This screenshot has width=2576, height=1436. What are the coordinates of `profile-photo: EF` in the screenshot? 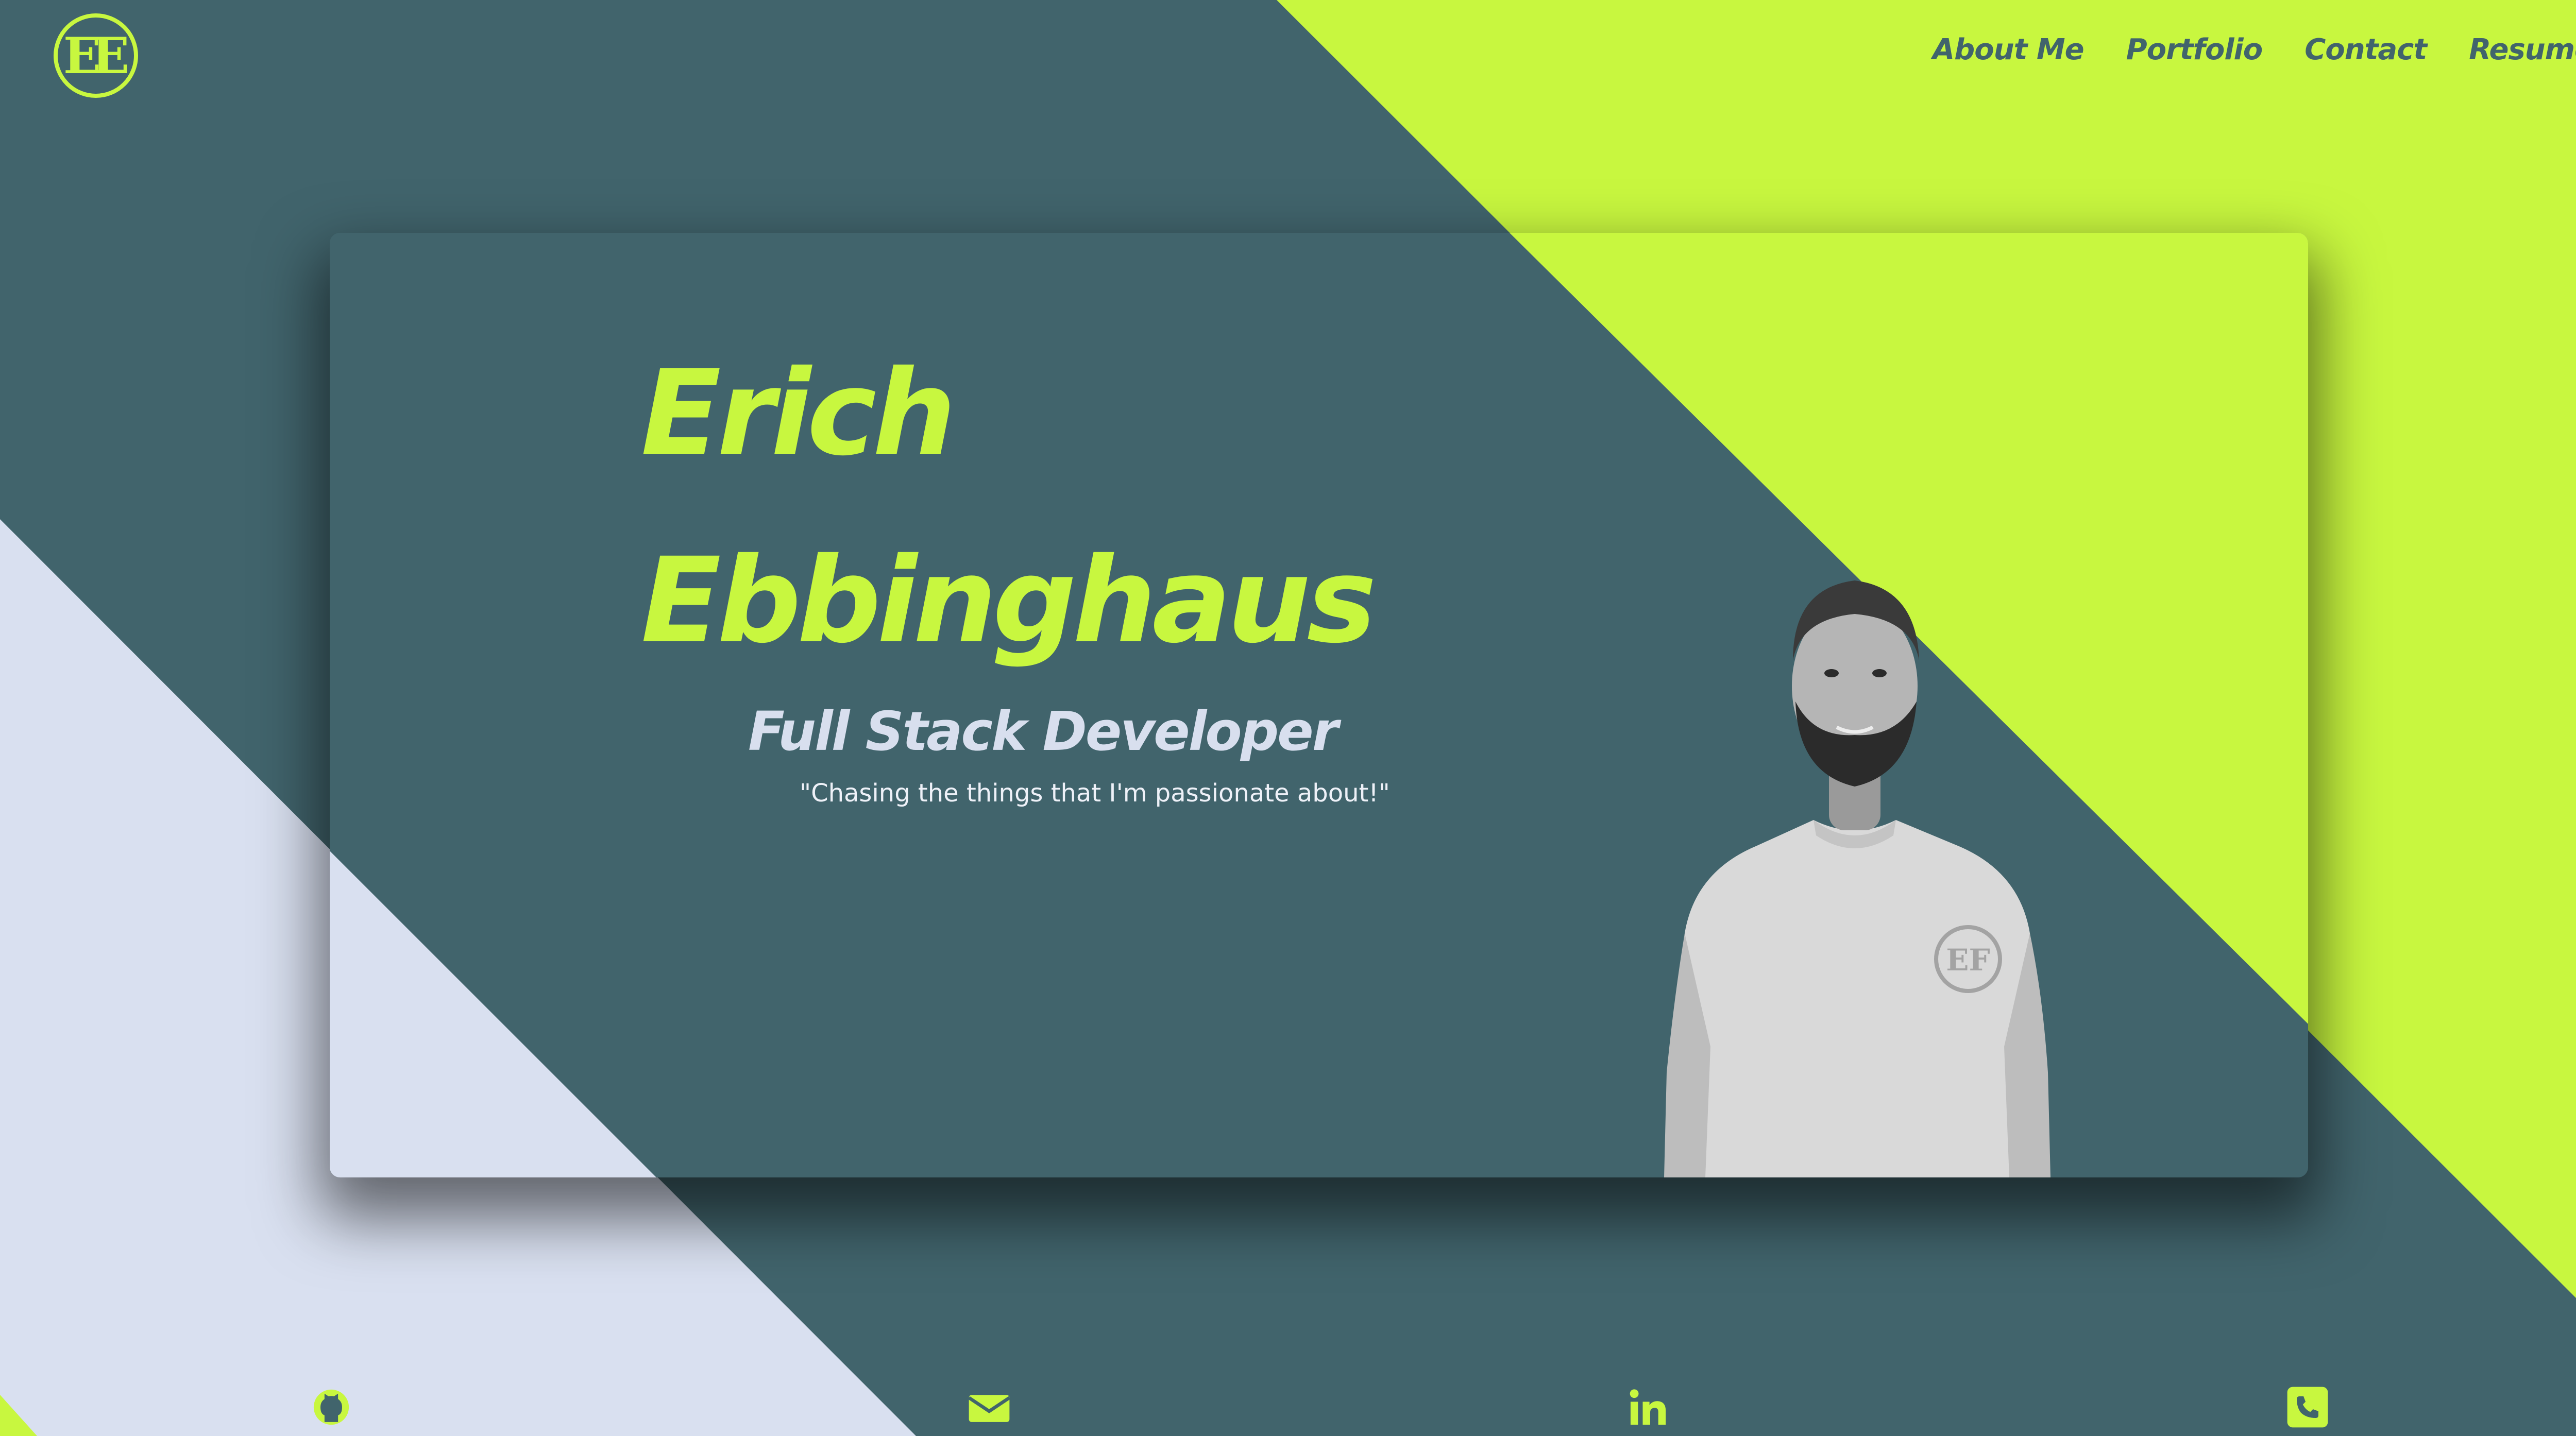 It's located at (1857, 878).